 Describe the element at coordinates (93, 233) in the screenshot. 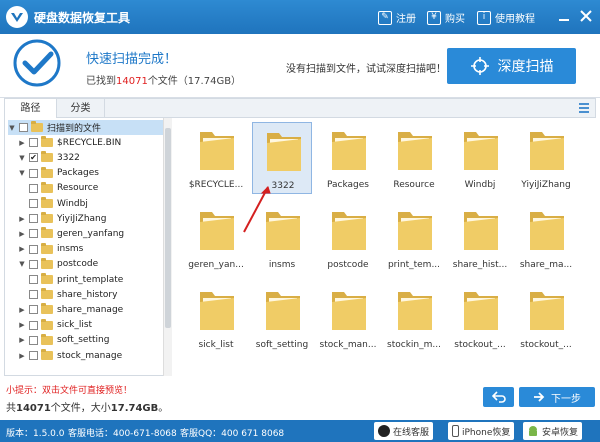

I see `tree-item: ▶ geren_yanfang` at that location.